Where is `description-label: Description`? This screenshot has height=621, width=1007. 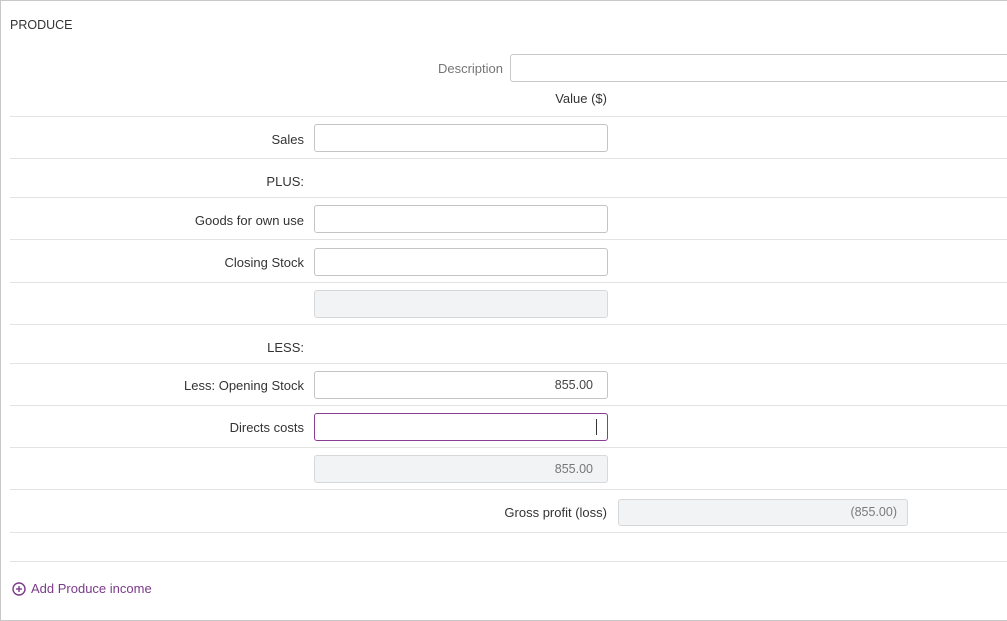
description-label: Description is located at coordinates (470, 68).